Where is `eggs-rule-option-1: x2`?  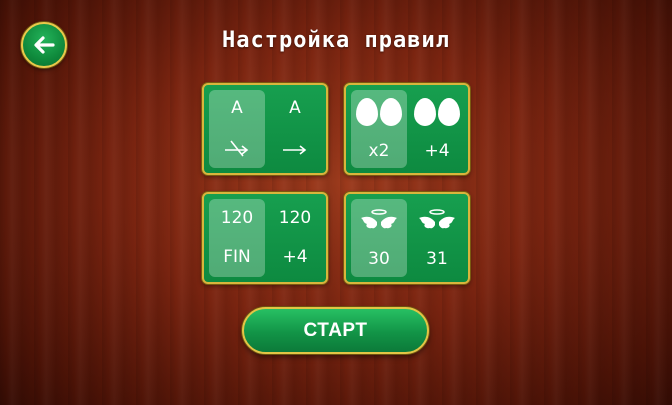
eggs-rule-option-1: x2 is located at coordinates (379, 129).